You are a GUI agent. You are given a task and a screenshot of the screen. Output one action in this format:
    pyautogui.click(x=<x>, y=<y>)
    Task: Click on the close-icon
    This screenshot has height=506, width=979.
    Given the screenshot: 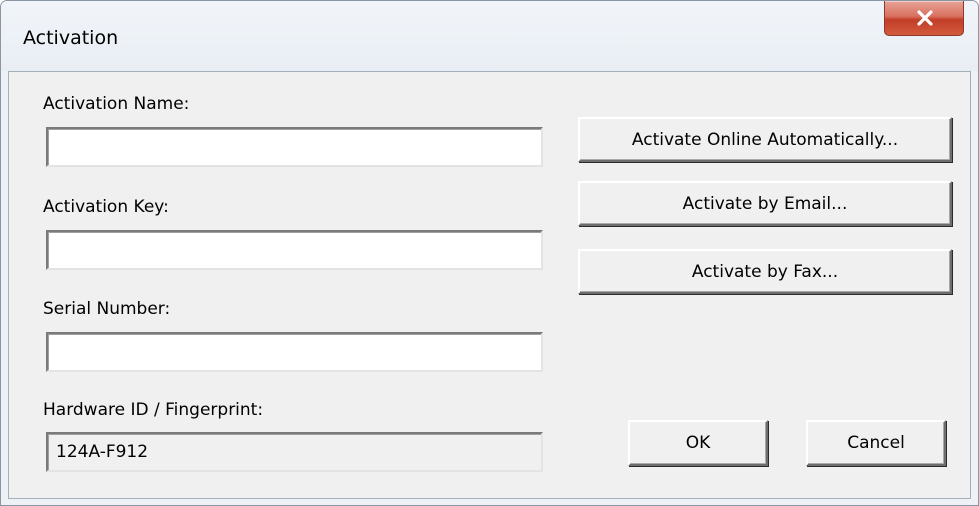 What is the action you would take?
    pyautogui.click(x=925, y=18)
    